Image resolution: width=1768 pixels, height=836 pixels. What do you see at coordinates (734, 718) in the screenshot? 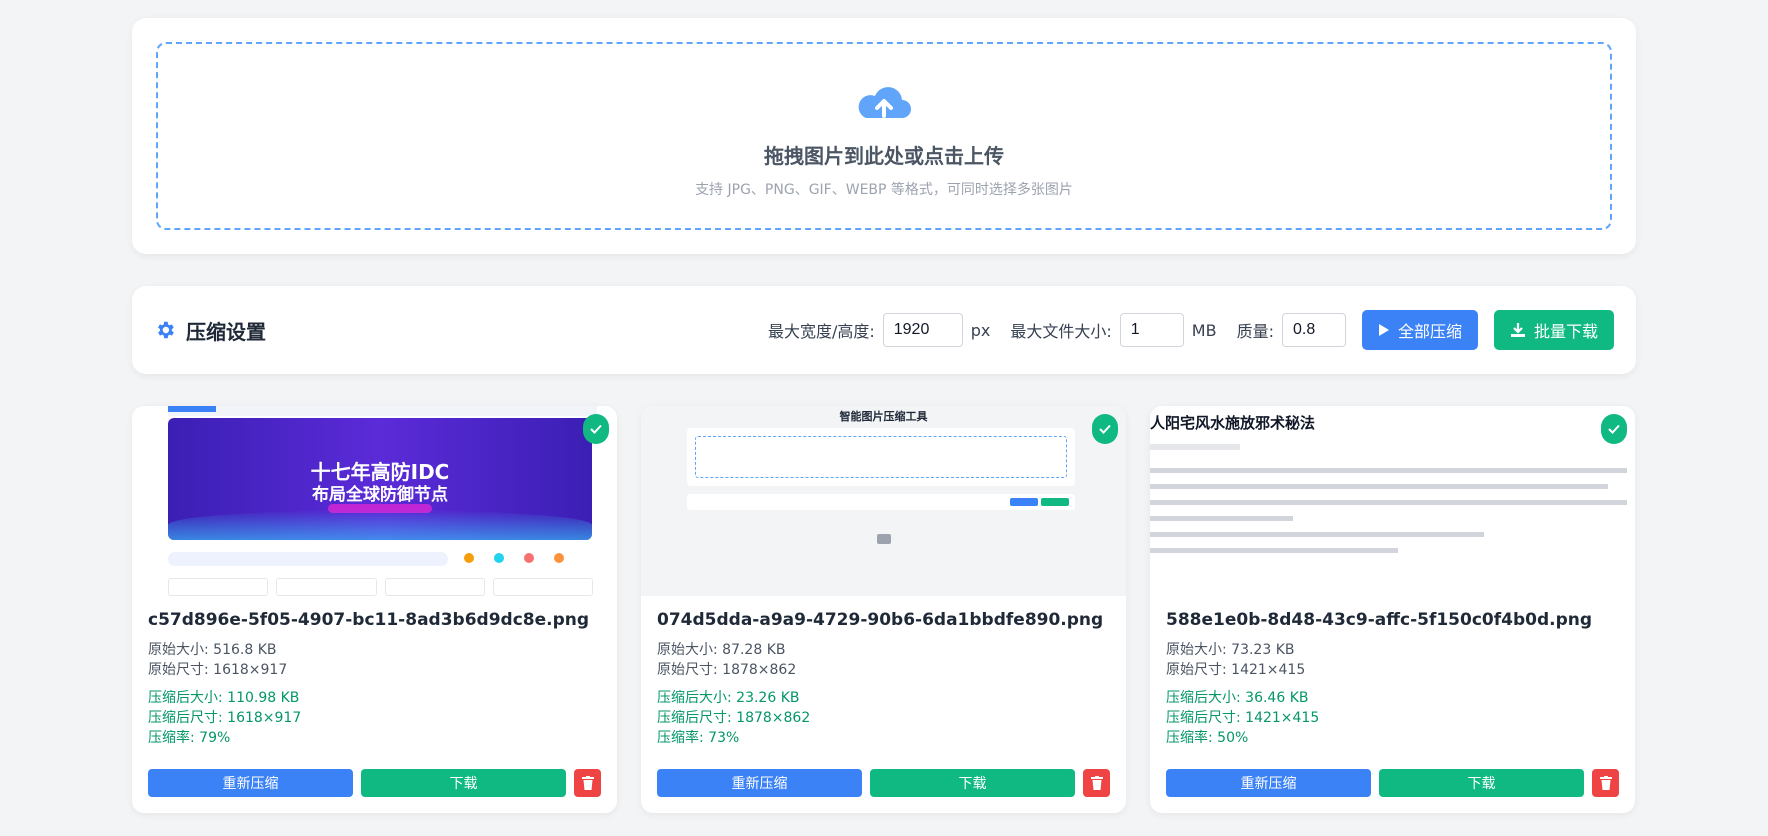
I see `compressed-dimensions: 压缩后尺寸: 1878×862` at bounding box center [734, 718].